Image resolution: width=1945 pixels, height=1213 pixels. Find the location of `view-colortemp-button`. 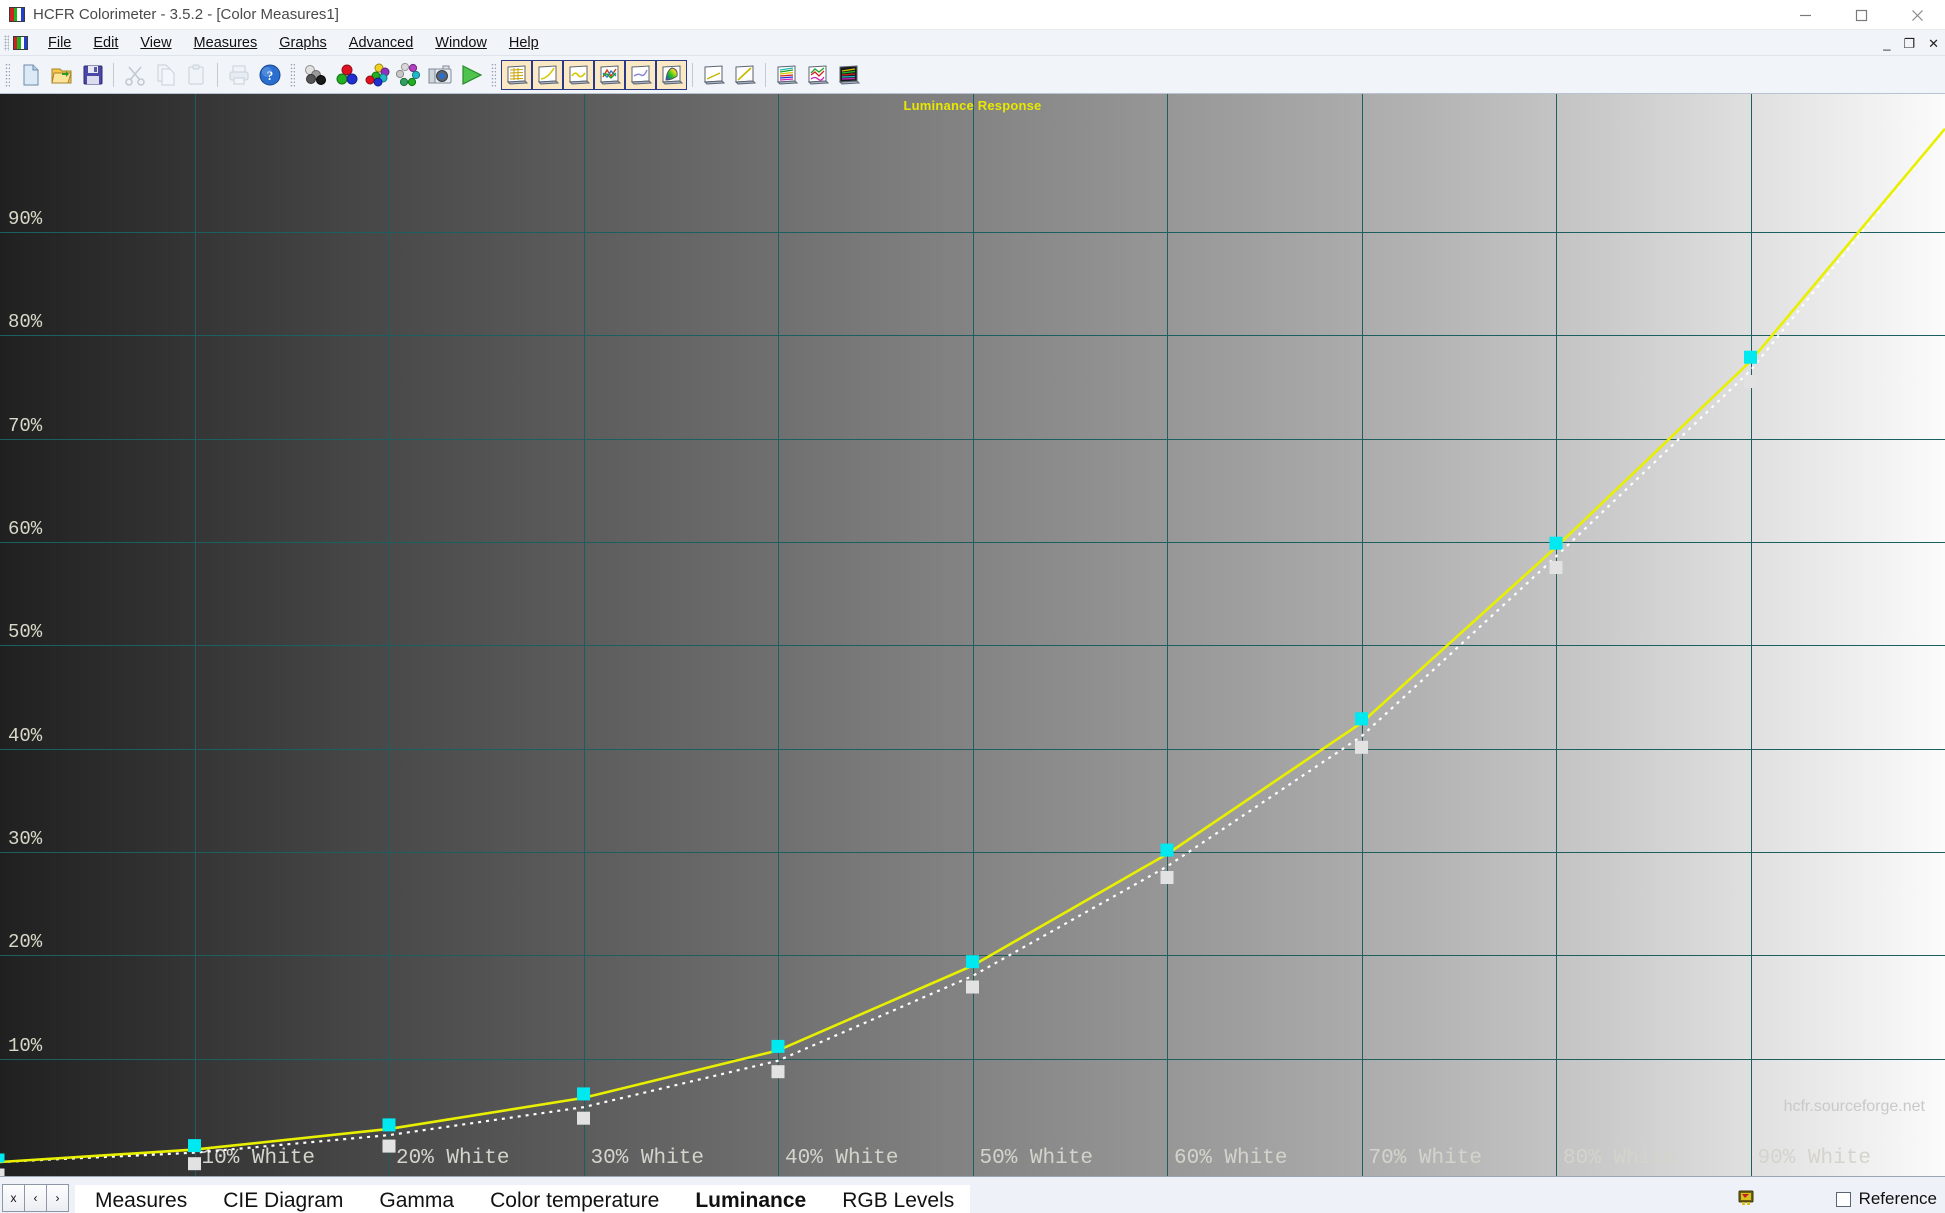

view-colortemp-button is located at coordinates (578, 74).